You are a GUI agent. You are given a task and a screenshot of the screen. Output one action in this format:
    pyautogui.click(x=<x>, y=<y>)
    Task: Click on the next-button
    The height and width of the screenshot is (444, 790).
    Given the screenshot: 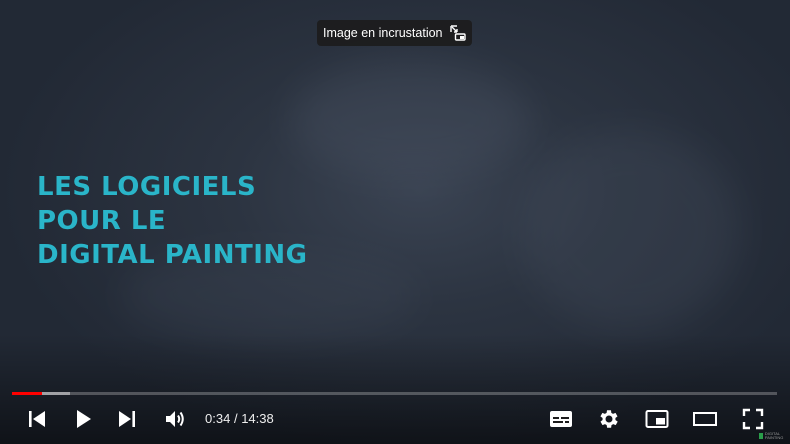 What is the action you would take?
    pyautogui.click(x=127, y=419)
    